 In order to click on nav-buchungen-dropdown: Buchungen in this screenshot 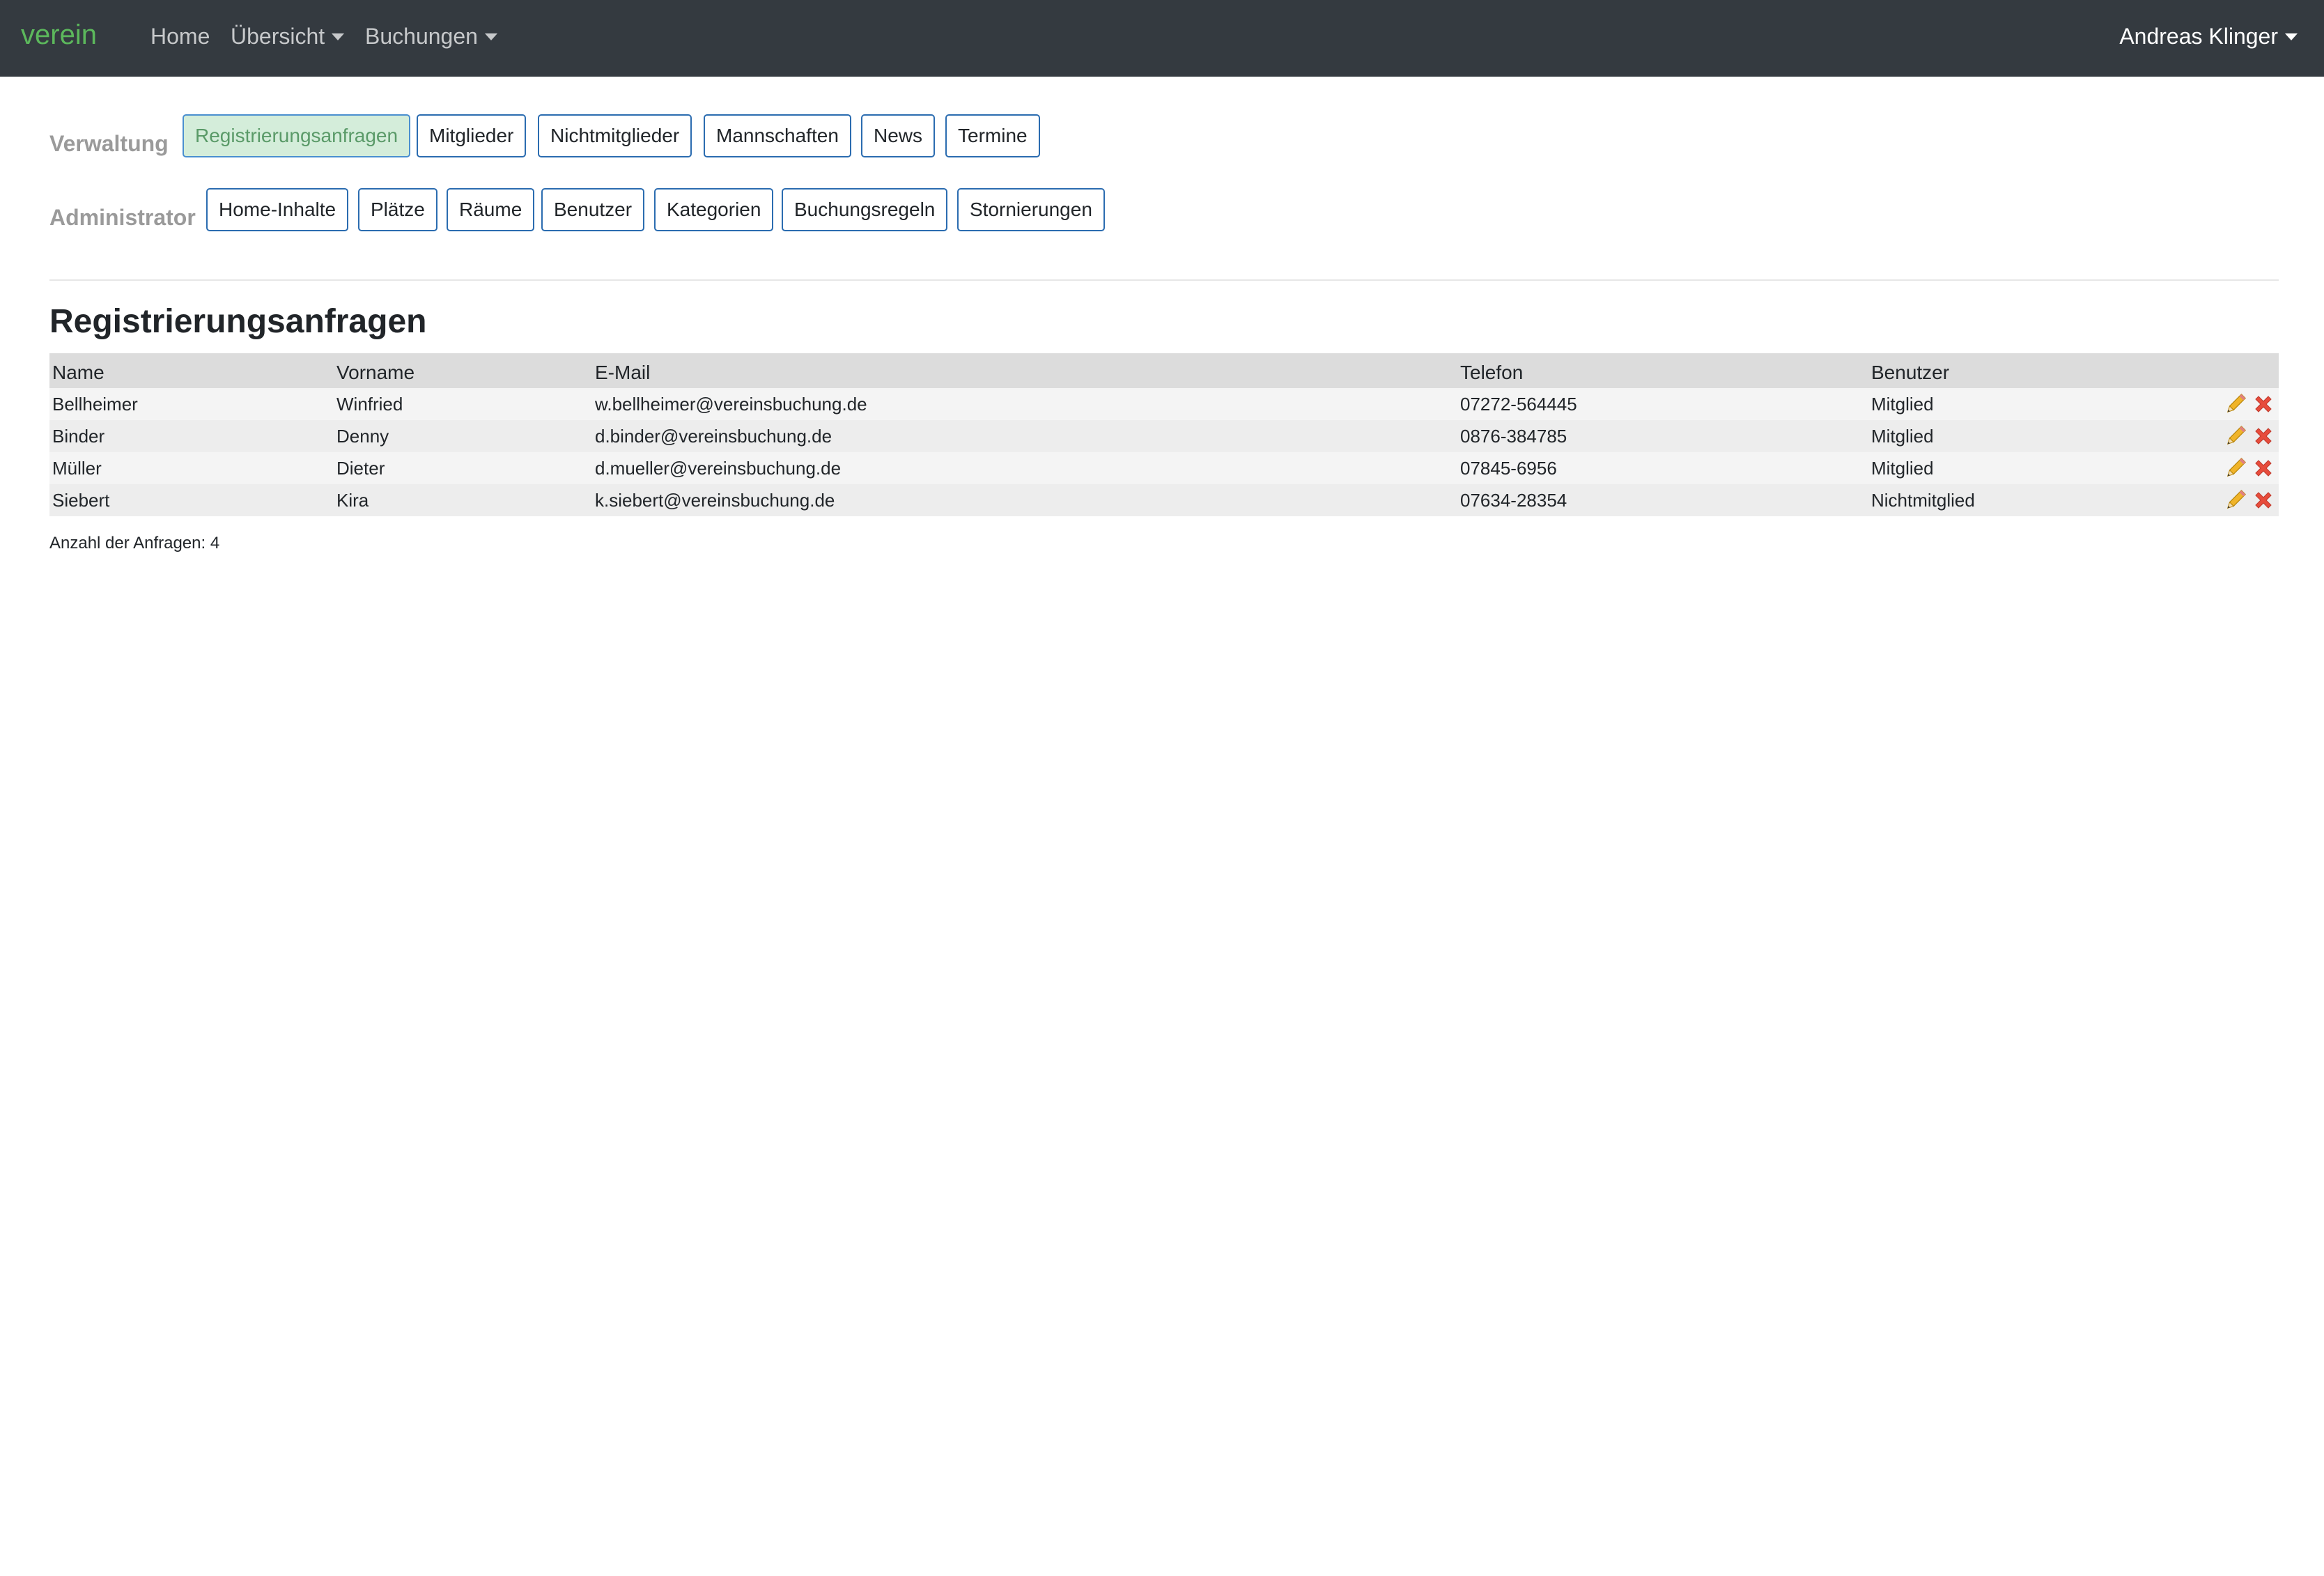, I will do `click(431, 36)`.